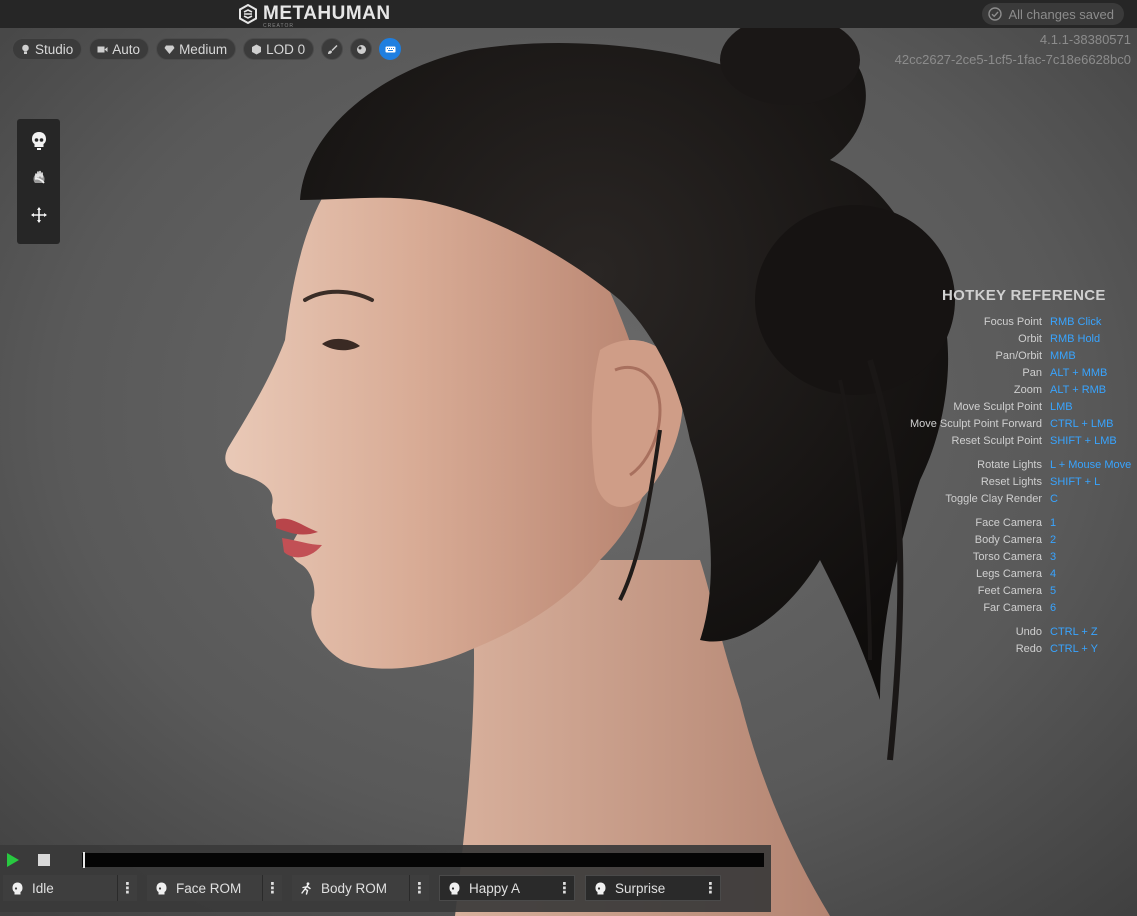  What do you see at coordinates (306, 888) in the screenshot?
I see `running-figure-icon` at bounding box center [306, 888].